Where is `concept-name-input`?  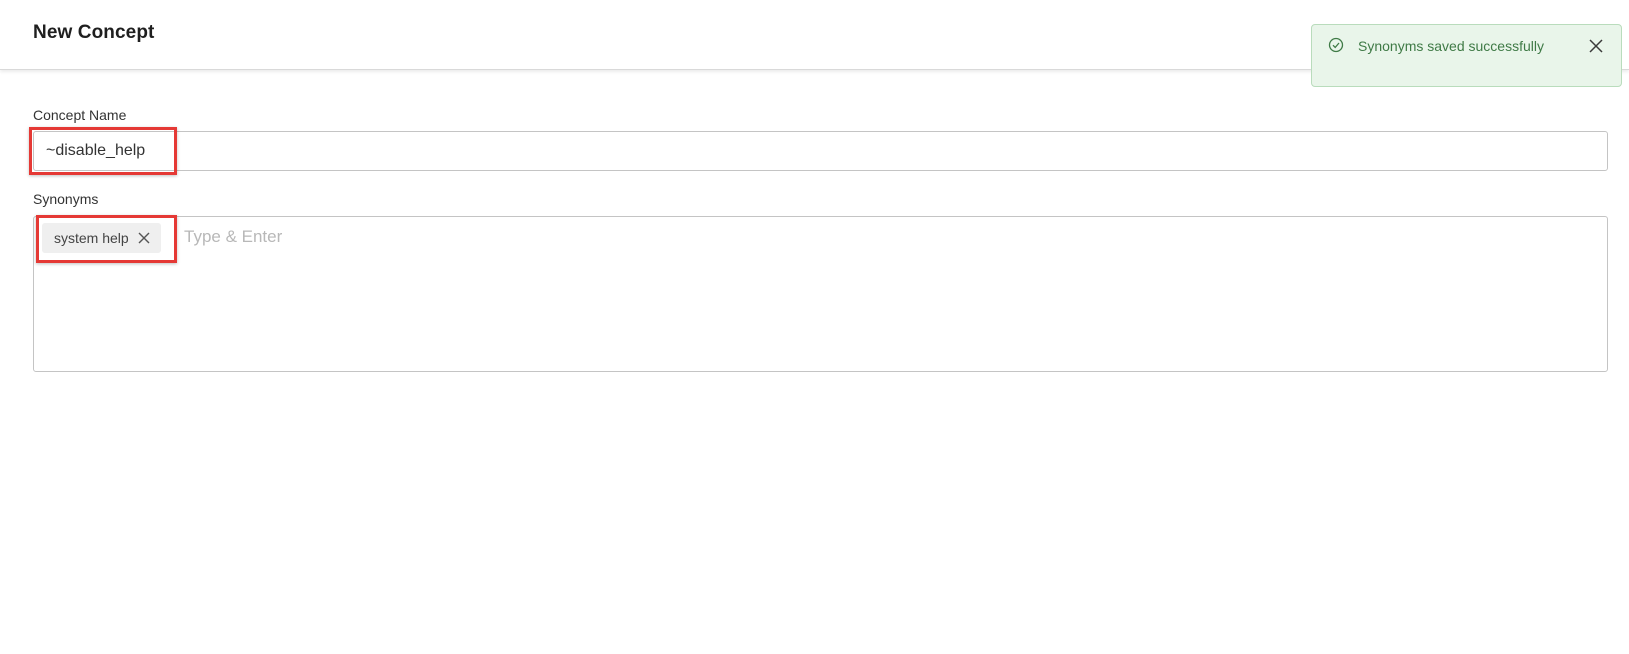 concept-name-input is located at coordinates (820, 151).